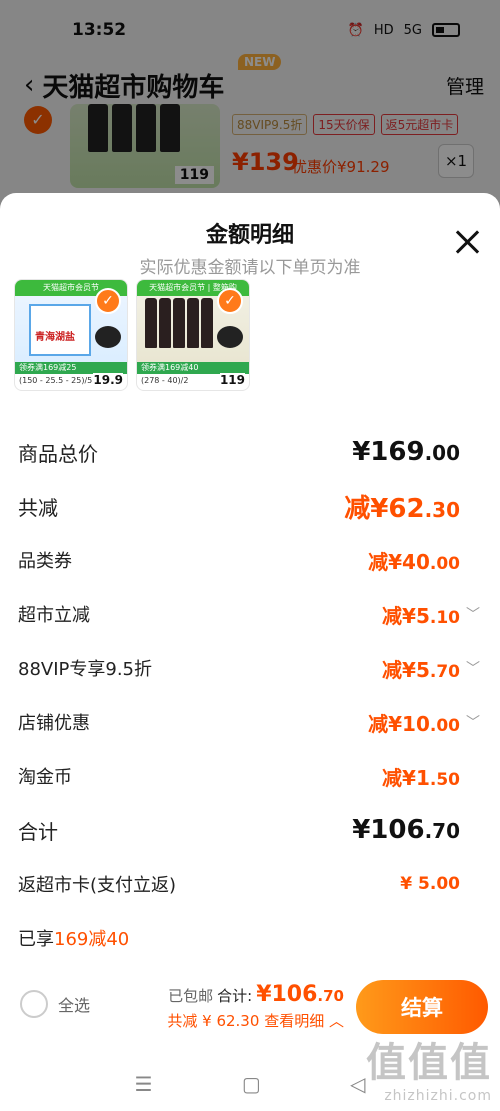  Describe the element at coordinates (55, 1004) in the screenshot. I see `select-all-toggle: 全选` at that location.